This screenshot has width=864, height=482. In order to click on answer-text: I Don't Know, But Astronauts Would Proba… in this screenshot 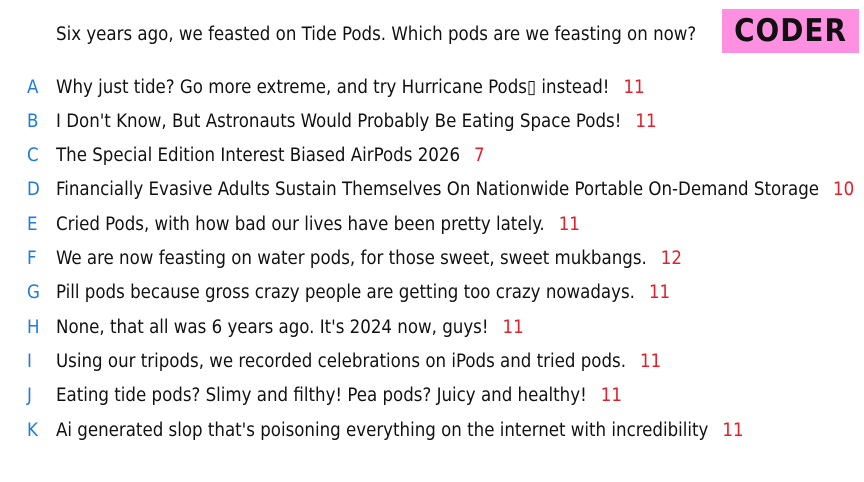, I will do `click(339, 121)`.